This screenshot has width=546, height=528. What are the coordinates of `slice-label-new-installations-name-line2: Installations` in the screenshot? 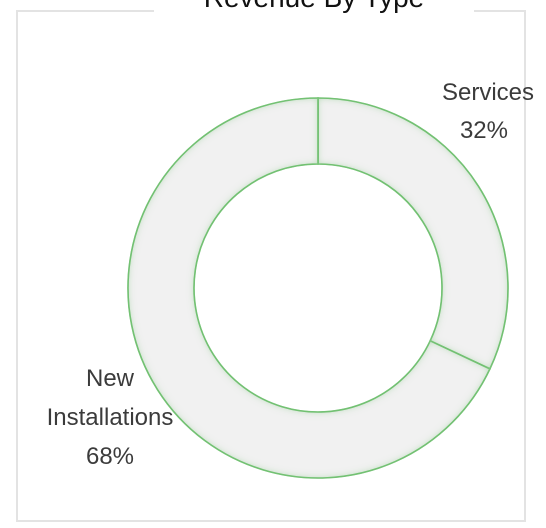 It's located at (110, 417).